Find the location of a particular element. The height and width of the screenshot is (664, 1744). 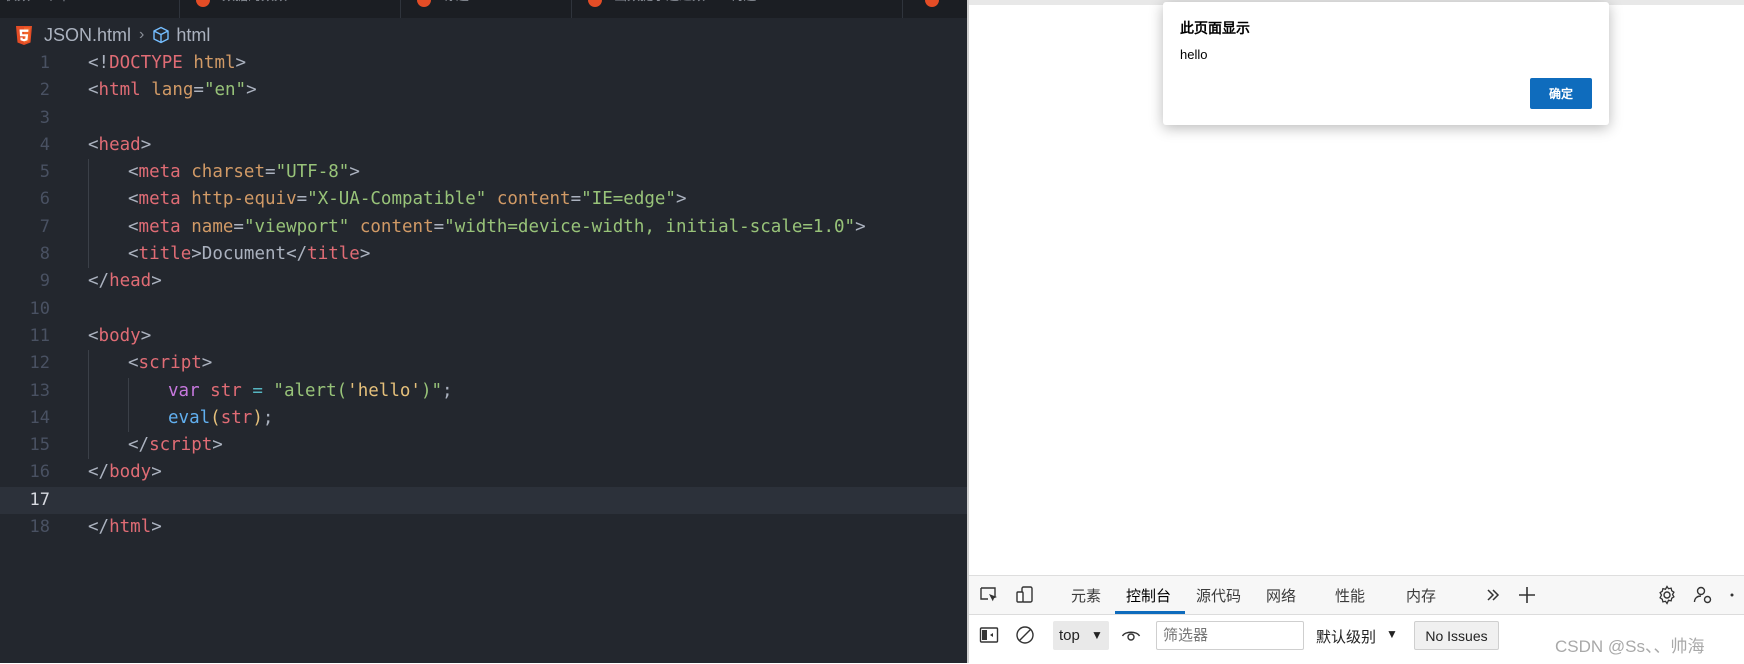

watermark: CSDN @Ss、、帅海 is located at coordinates (1630, 646).